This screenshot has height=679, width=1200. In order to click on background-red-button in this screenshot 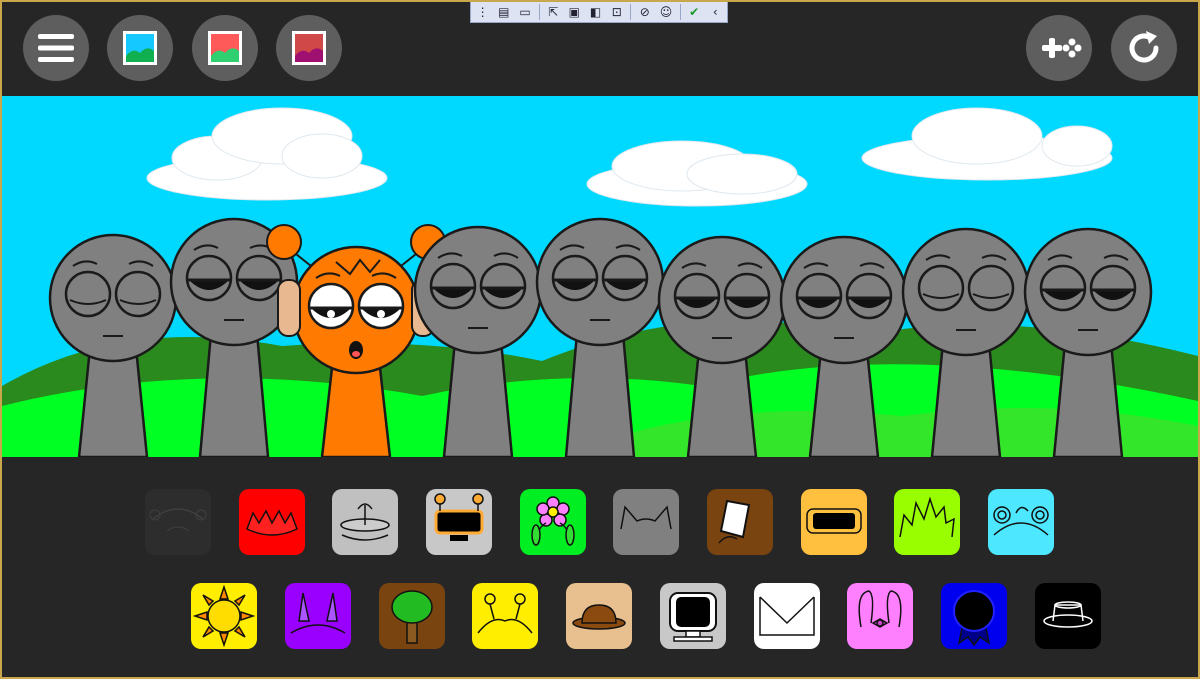, I will do `click(225, 48)`.